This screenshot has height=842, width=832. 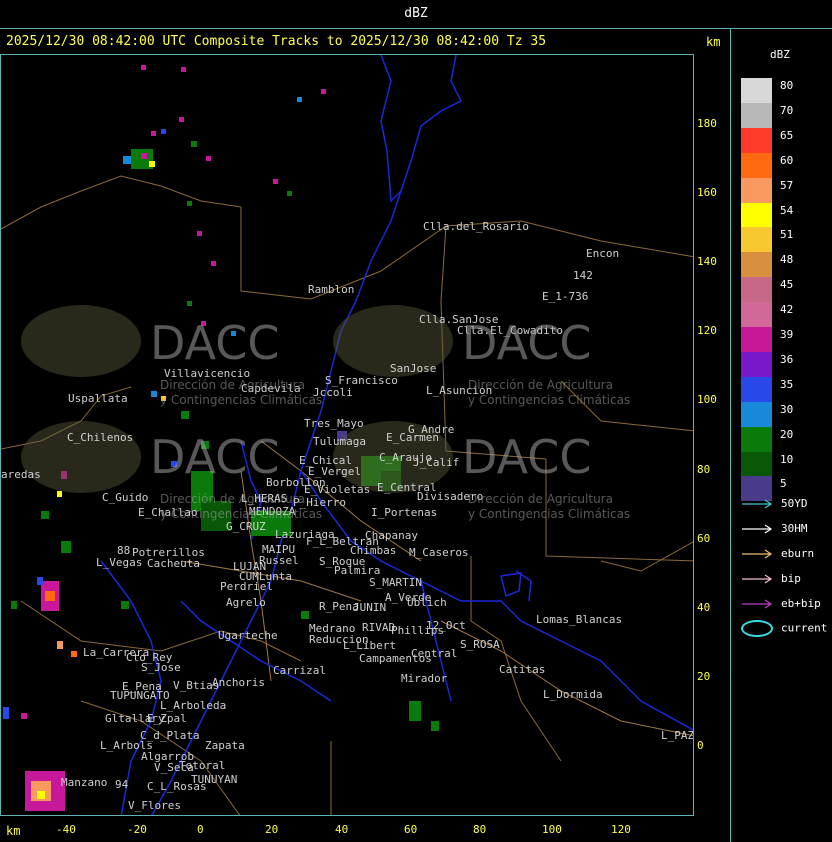 What do you see at coordinates (427, 602) in the screenshot?
I see `place-label: Ublich` at bounding box center [427, 602].